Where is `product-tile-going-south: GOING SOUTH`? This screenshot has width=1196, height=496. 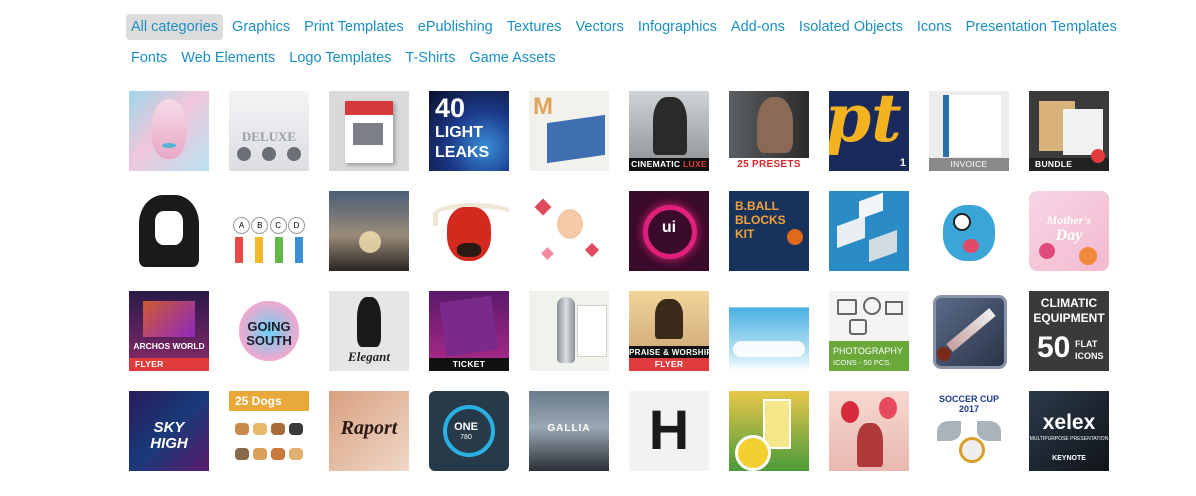
product-tile-going-south: GOING SOUTH is located at coordinates (269, 331).